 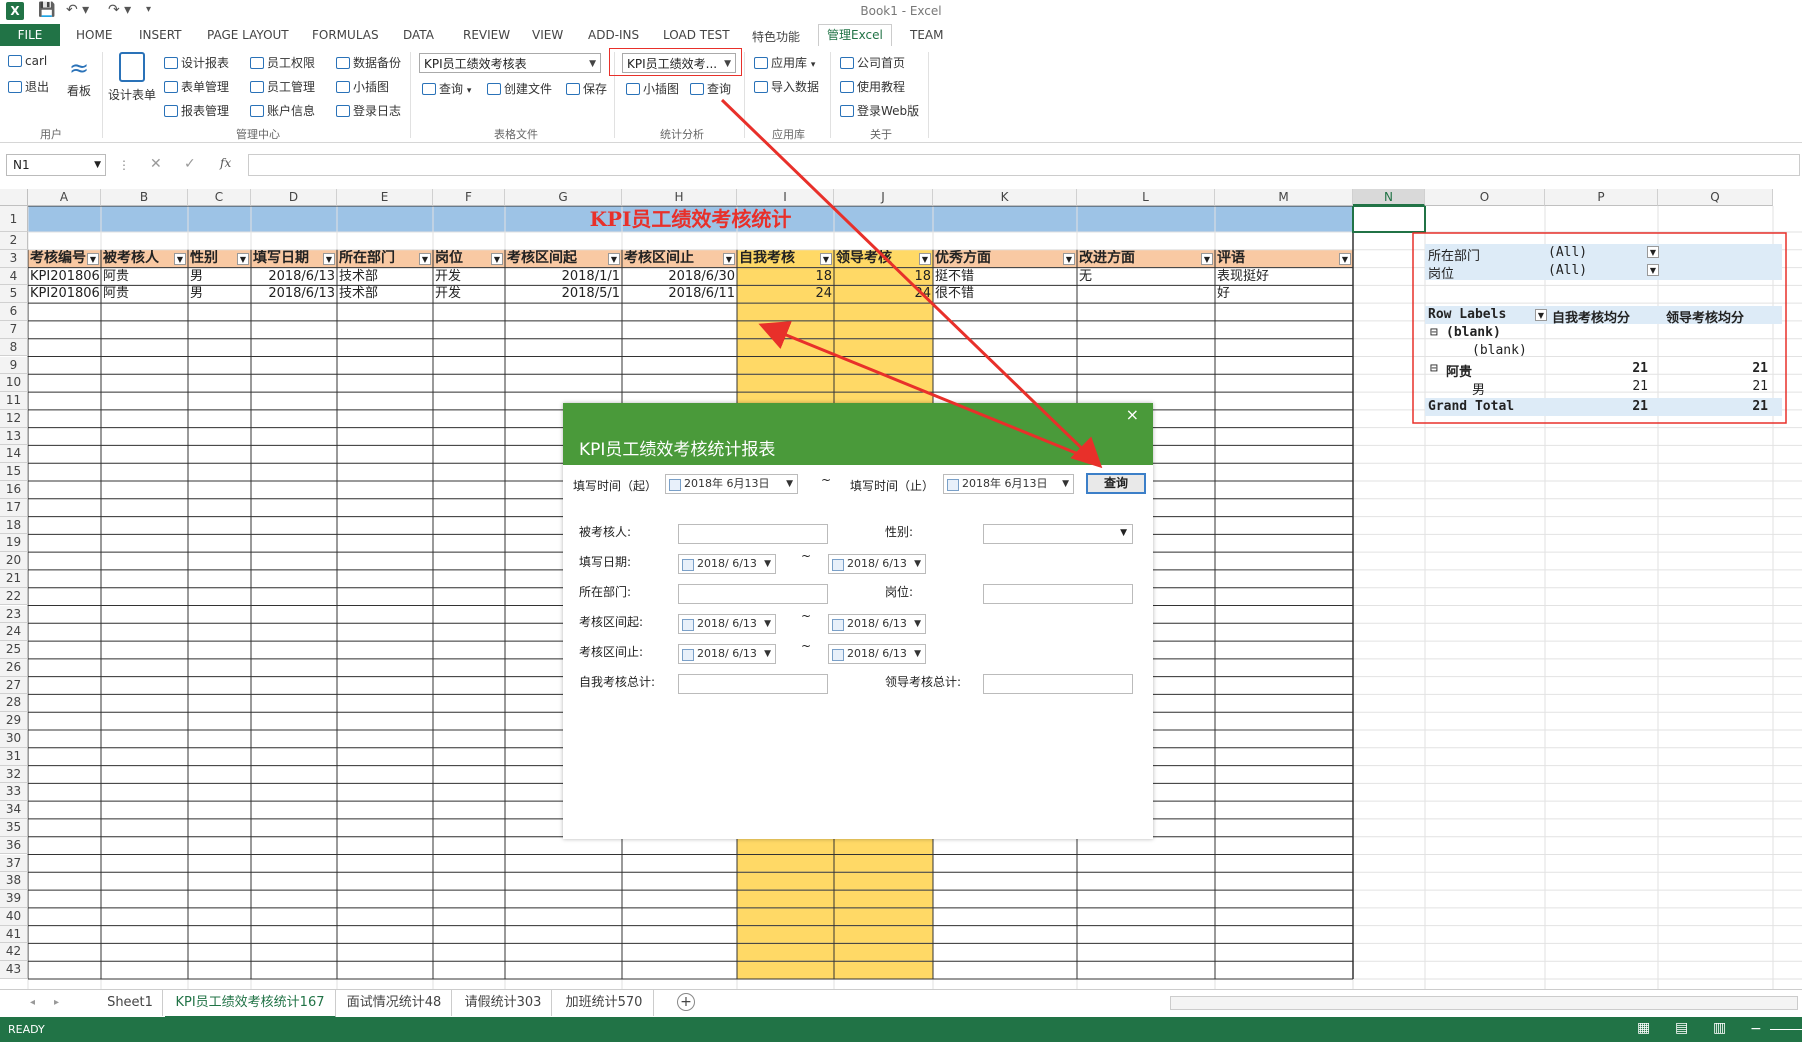 What do you see at coordinates (14, 916) in the screenshot?
I see `row-header: 40` at bounding box center [14, 916].